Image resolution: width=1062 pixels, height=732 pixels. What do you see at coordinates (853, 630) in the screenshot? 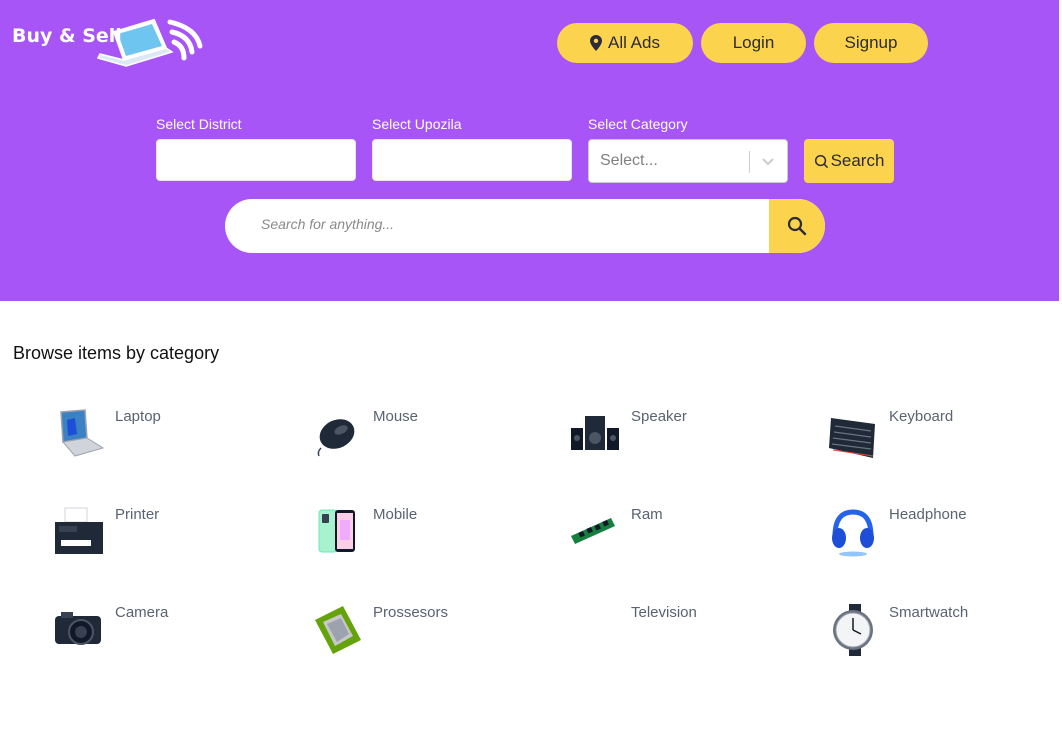
I see `smartwatch-icon` at bounding box center [853, 630].